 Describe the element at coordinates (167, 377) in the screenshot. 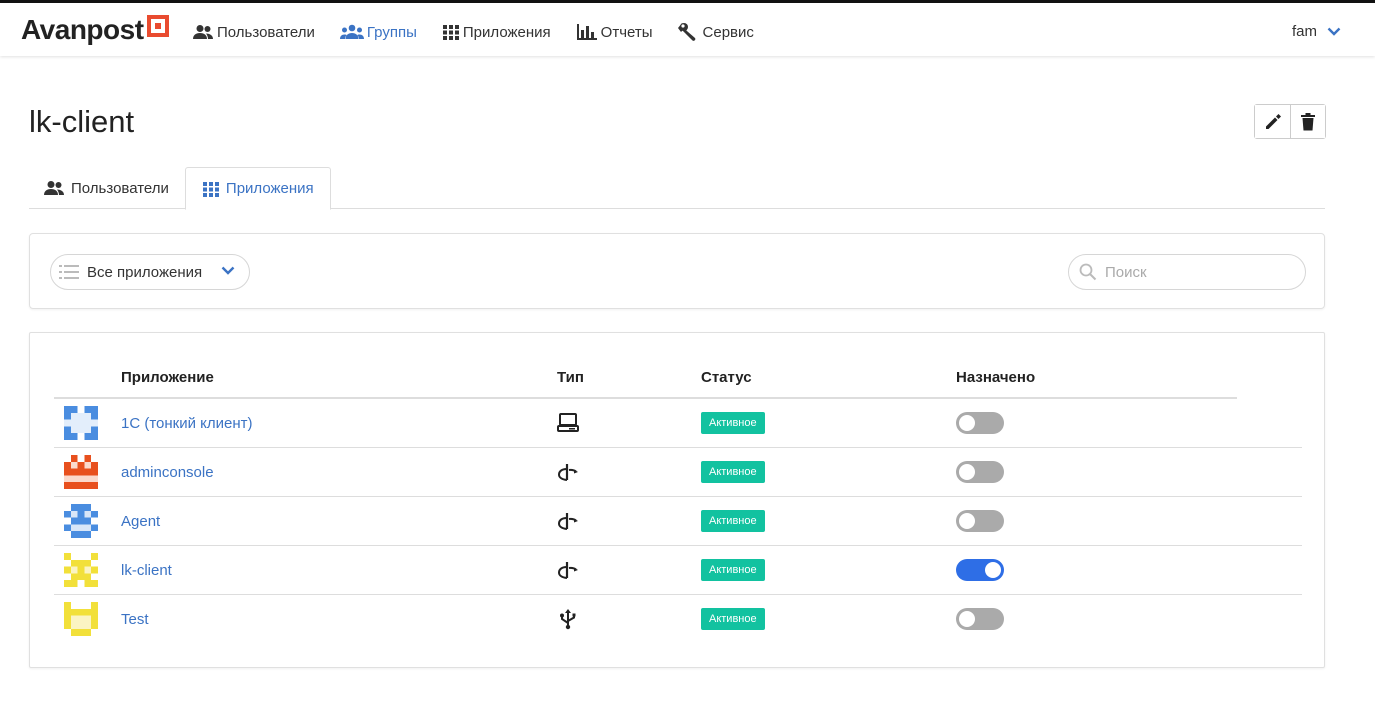

I see `col-app: Приложение` at that location.